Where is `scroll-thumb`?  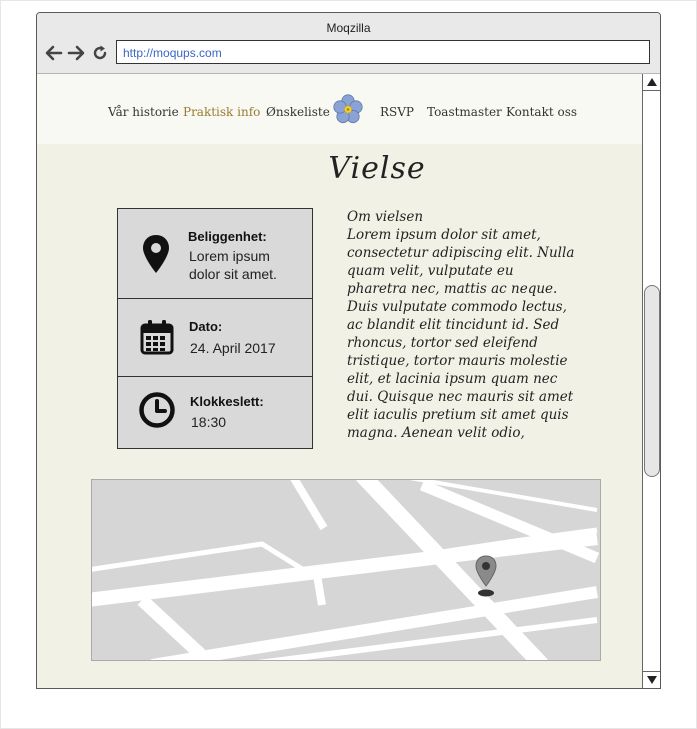 scroll-thumb is located at coordinates (652, 381).